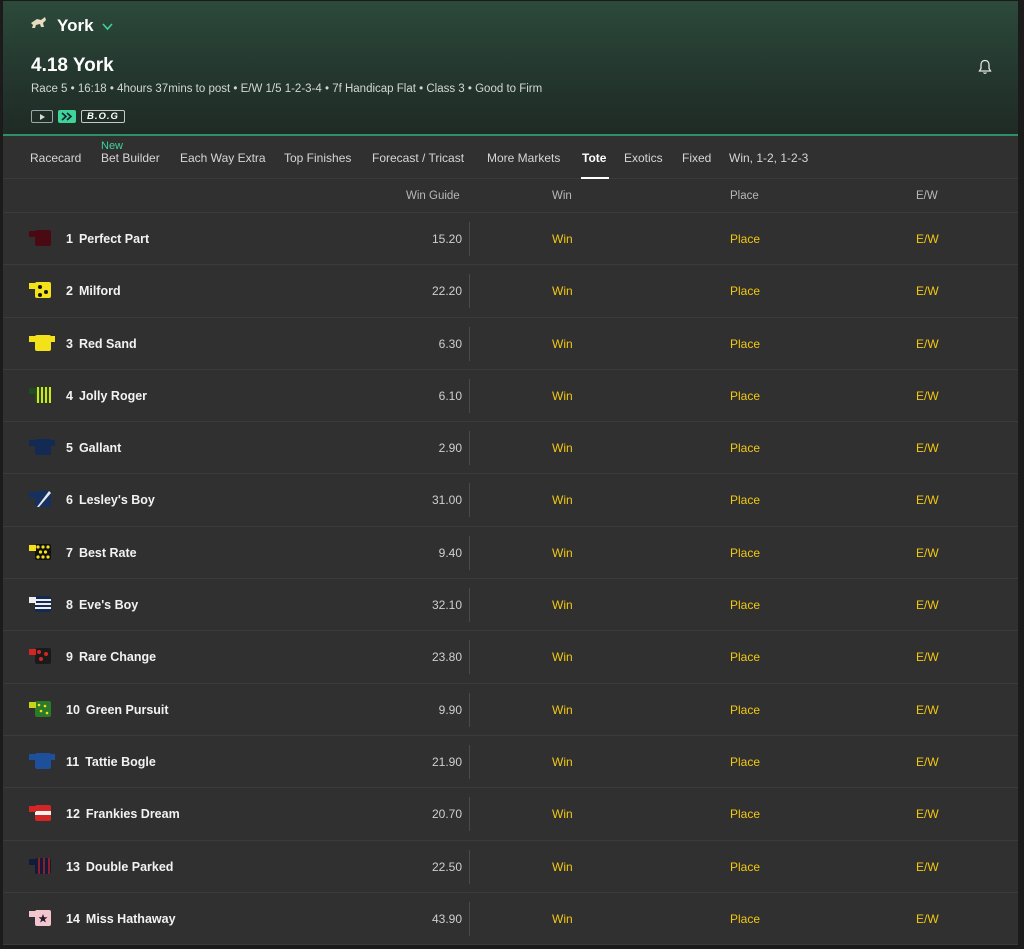  Describe the element at coordinates (510, 710) in the screenshot. I see `runner-row: 10 Green Pursuit 9.90 Win Place E/W` at that location.